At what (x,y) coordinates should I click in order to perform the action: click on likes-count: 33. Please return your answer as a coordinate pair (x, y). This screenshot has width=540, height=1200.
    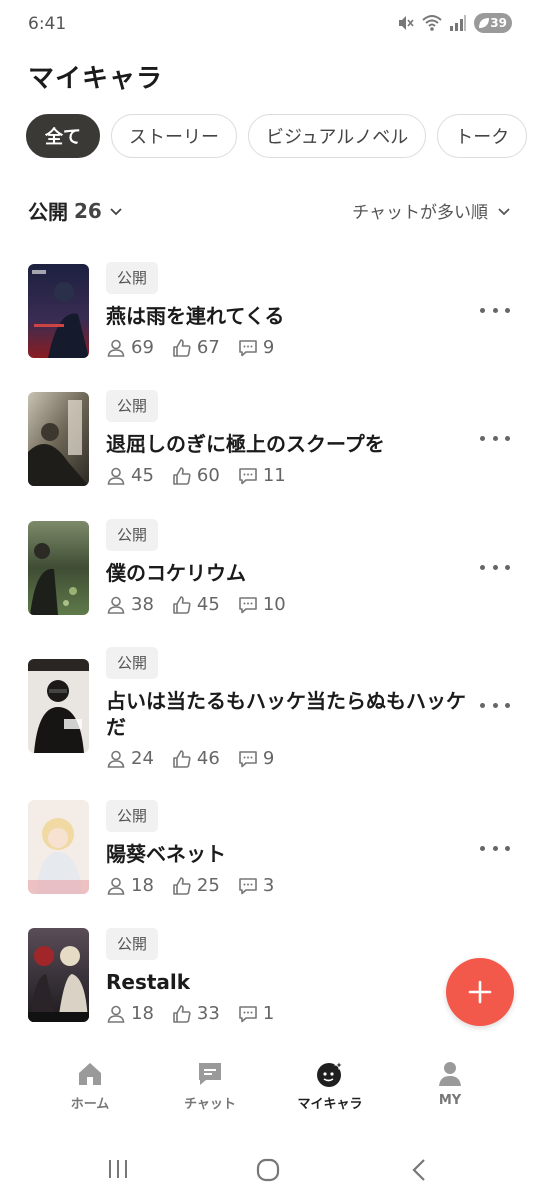
    Looking at the image, I should click on (208, 1013).